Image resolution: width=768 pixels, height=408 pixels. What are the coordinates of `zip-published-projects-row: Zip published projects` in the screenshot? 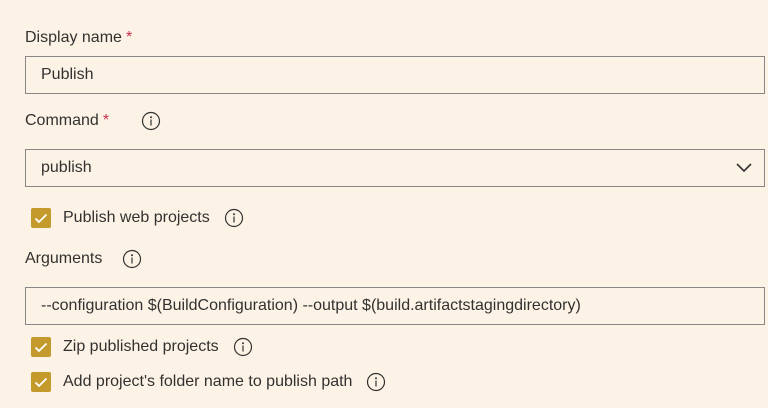 It's located at (142, 347).